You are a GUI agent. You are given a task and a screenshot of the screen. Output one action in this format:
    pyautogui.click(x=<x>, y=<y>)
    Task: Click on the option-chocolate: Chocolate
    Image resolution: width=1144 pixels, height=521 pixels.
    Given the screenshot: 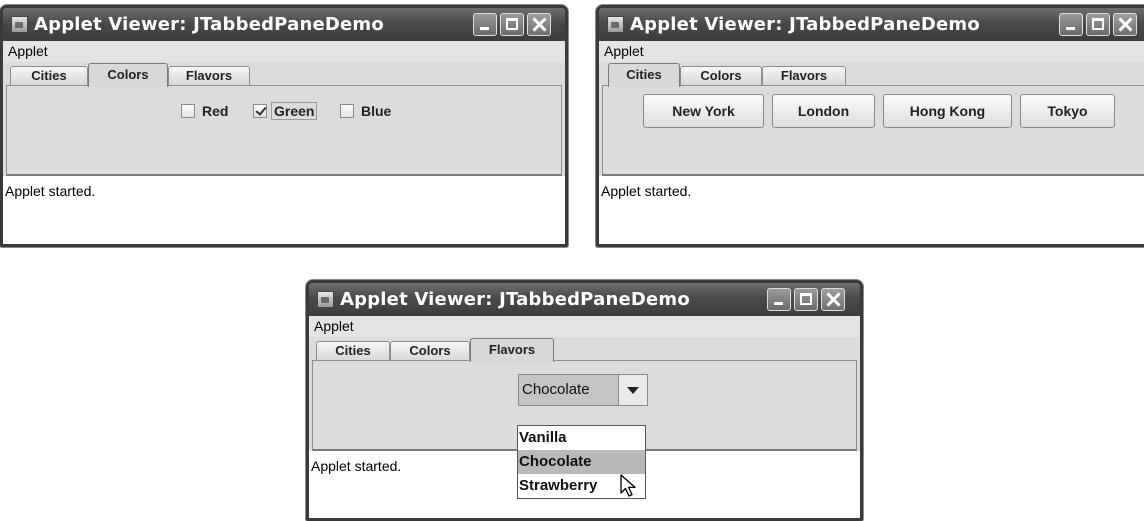 What is the action you would take?
    pyautogui.click(x=581, y=462)
    